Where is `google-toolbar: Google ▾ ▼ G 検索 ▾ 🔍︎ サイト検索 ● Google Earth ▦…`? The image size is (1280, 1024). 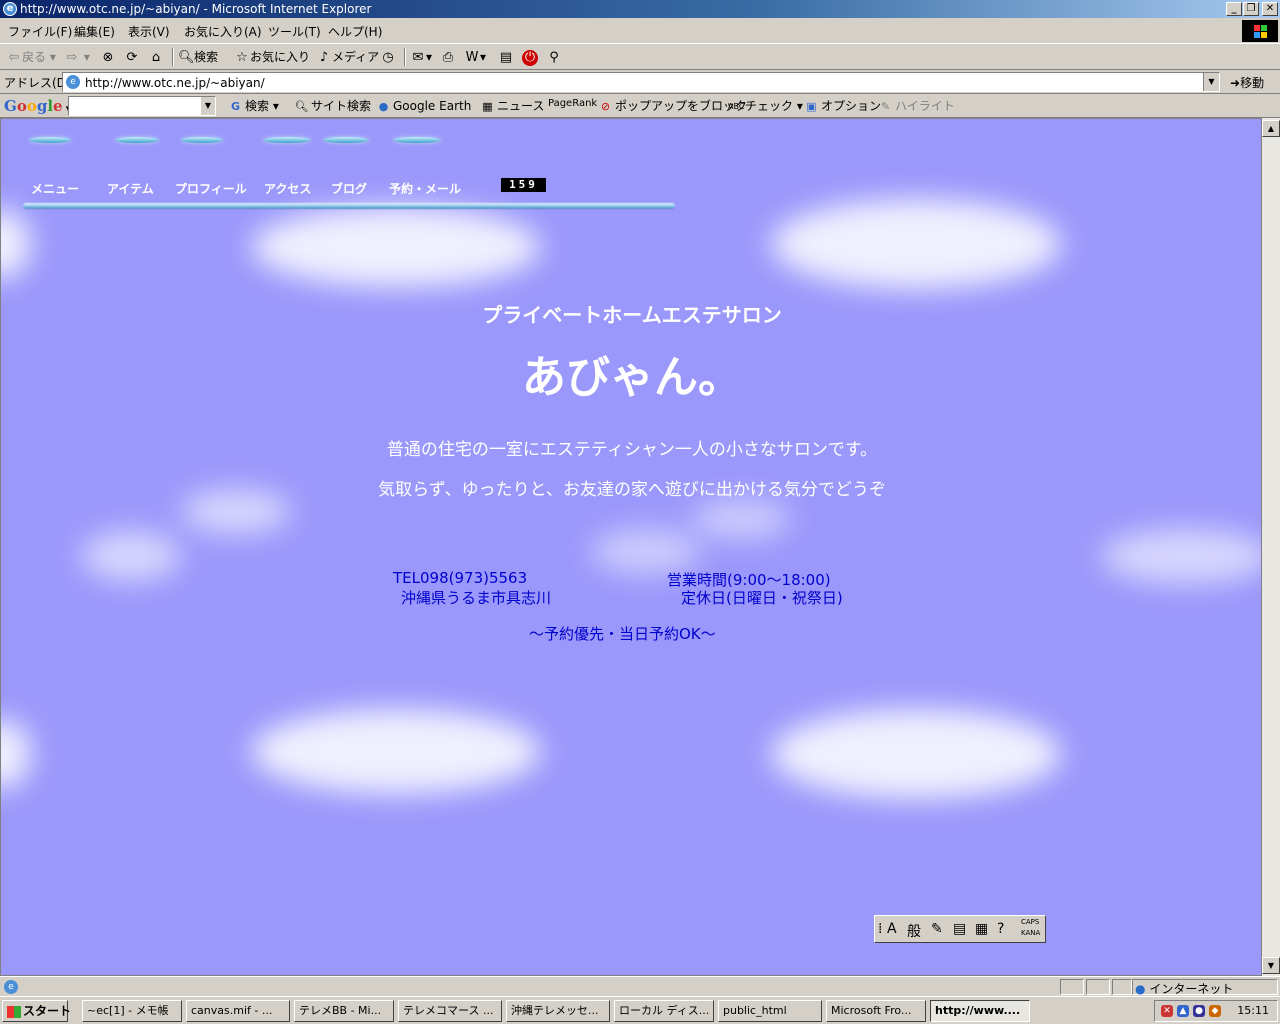 google-toolbar: Google ▾ ▼ G 検索 ▾ 🔍︎ サイト検索 ● Google Earth ▦… is located at coordinates (640, 106).